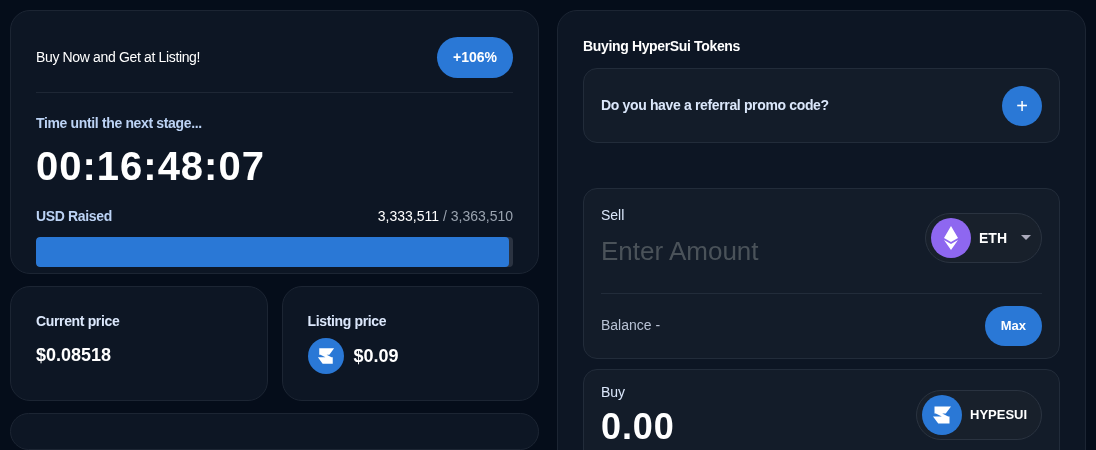 The height and width of the screenshot is (450, 1096). Describe the element at coordinates (475, 57) in the screenshot. I see `bonus-badge: +106%` at that location.